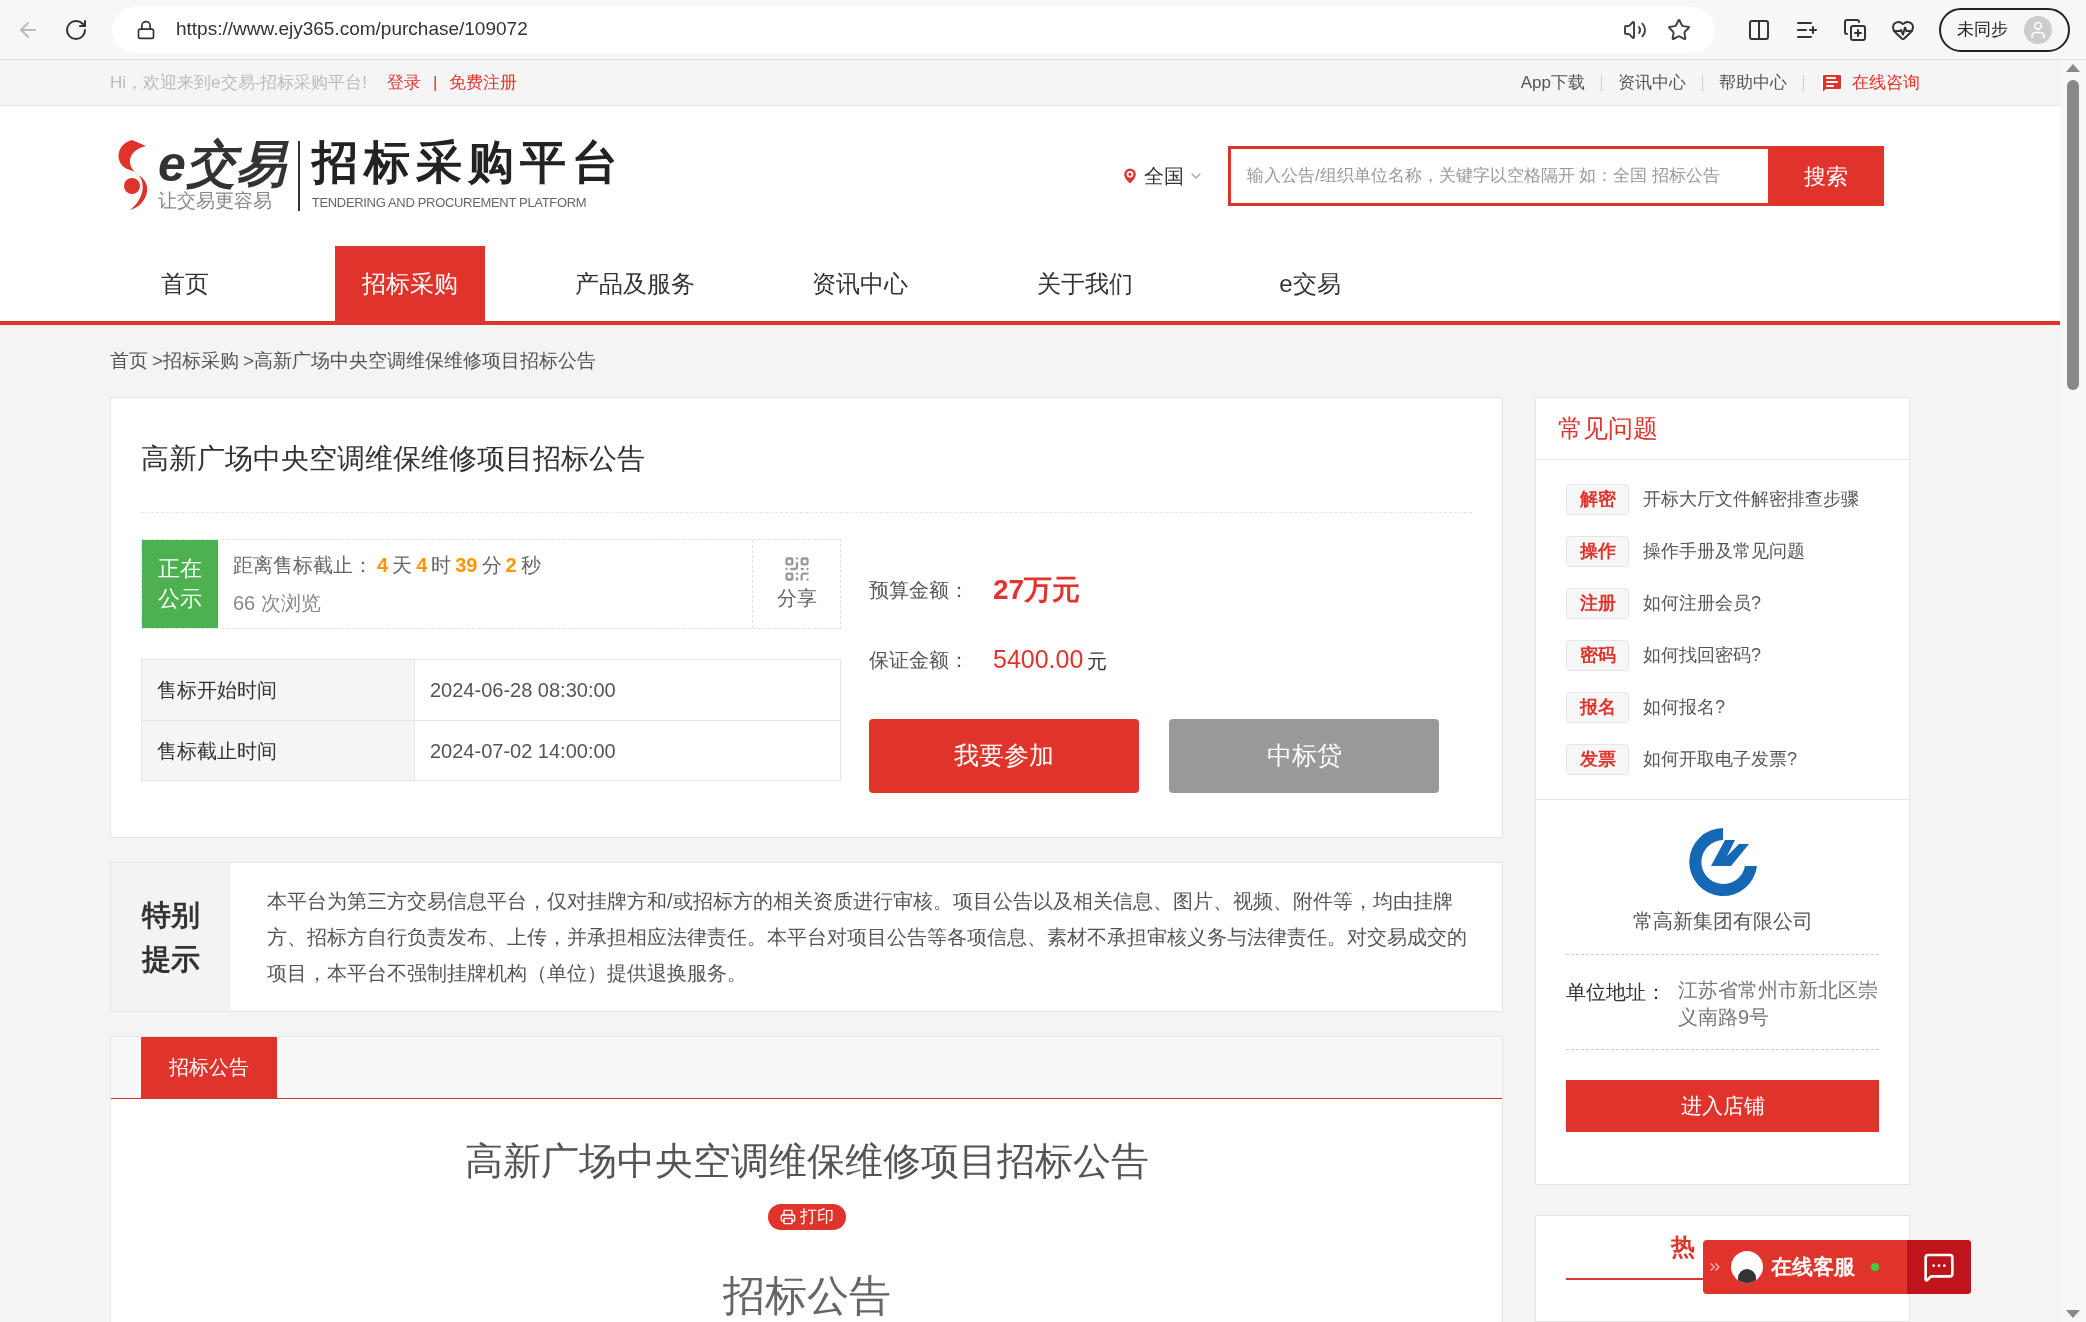  Describe the element at coordinates (185, 283) in the screenshot. I see `nav-tab: 首页` at that location.